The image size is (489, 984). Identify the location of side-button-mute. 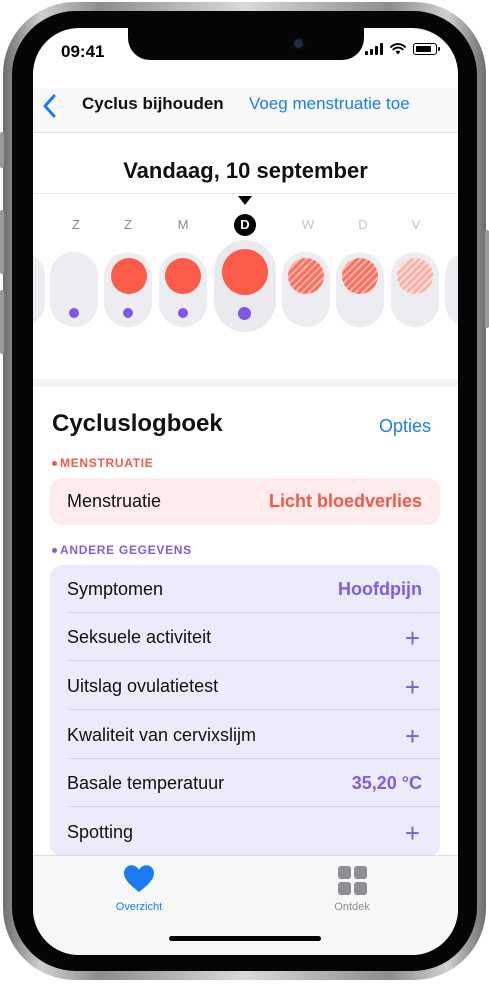
(2, 150).